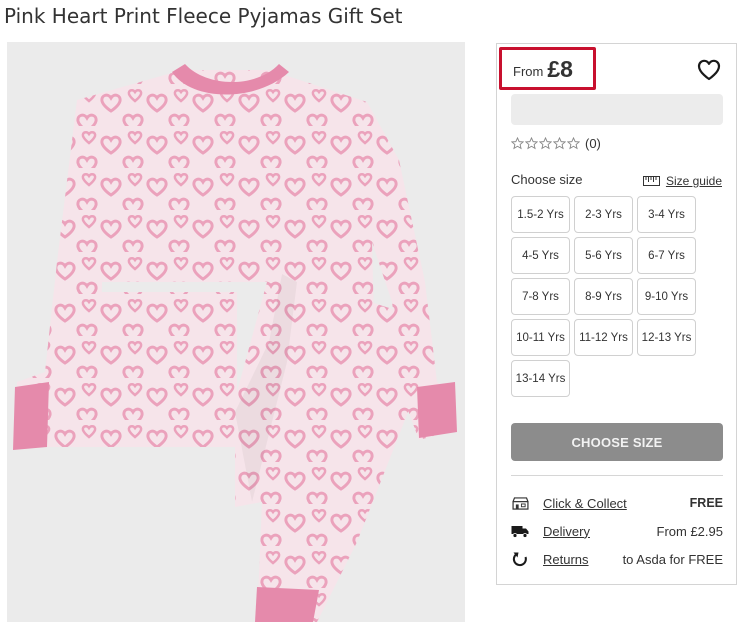  What do you see at coordinates (666, 255) in the screenshot?
I see `size-option: 6-7 Yrs` at bounding box center [666, 255].